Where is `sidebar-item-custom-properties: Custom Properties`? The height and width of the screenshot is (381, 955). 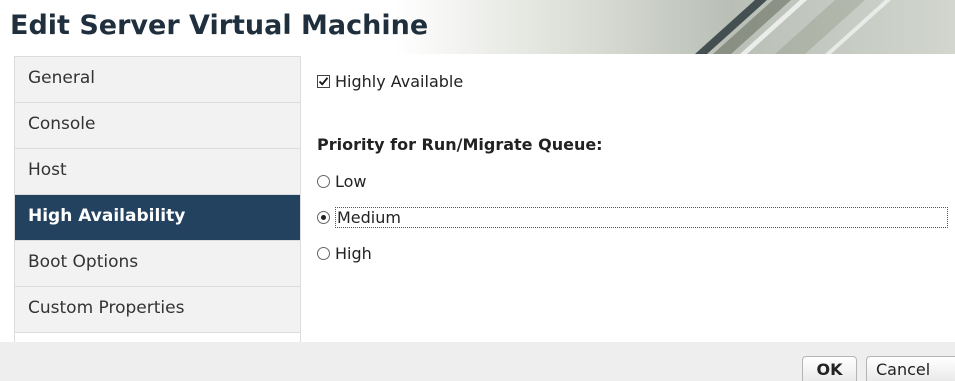 sidebar-item-custom-properties: Custom Properties is located at coordinates (157, 310).